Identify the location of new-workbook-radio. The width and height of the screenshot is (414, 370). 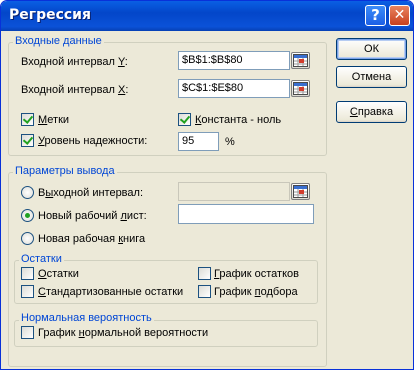
(27, 238).